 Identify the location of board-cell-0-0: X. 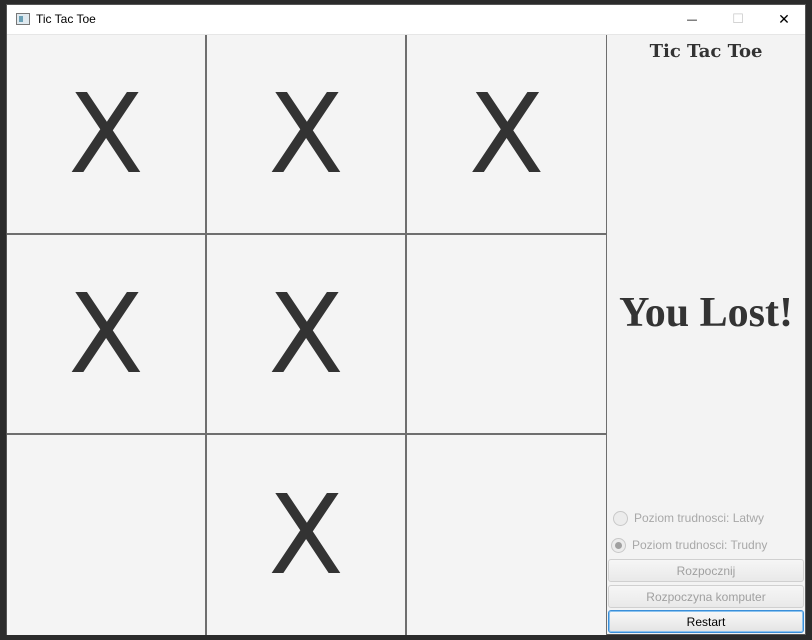
(107, 135).